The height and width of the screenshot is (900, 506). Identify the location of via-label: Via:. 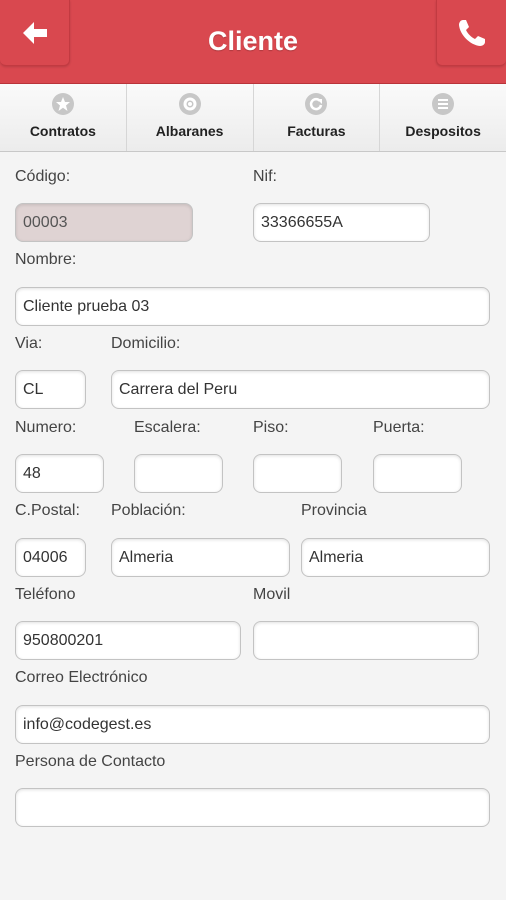
(29, 343).